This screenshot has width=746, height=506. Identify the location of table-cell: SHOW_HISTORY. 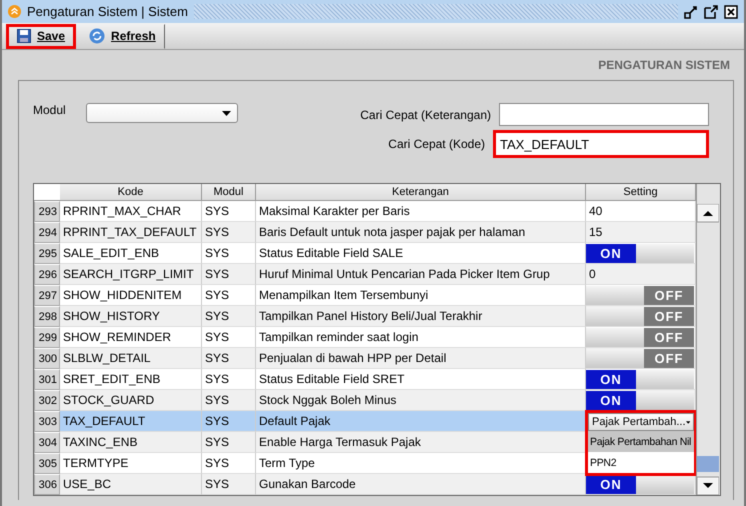
(131, 316).